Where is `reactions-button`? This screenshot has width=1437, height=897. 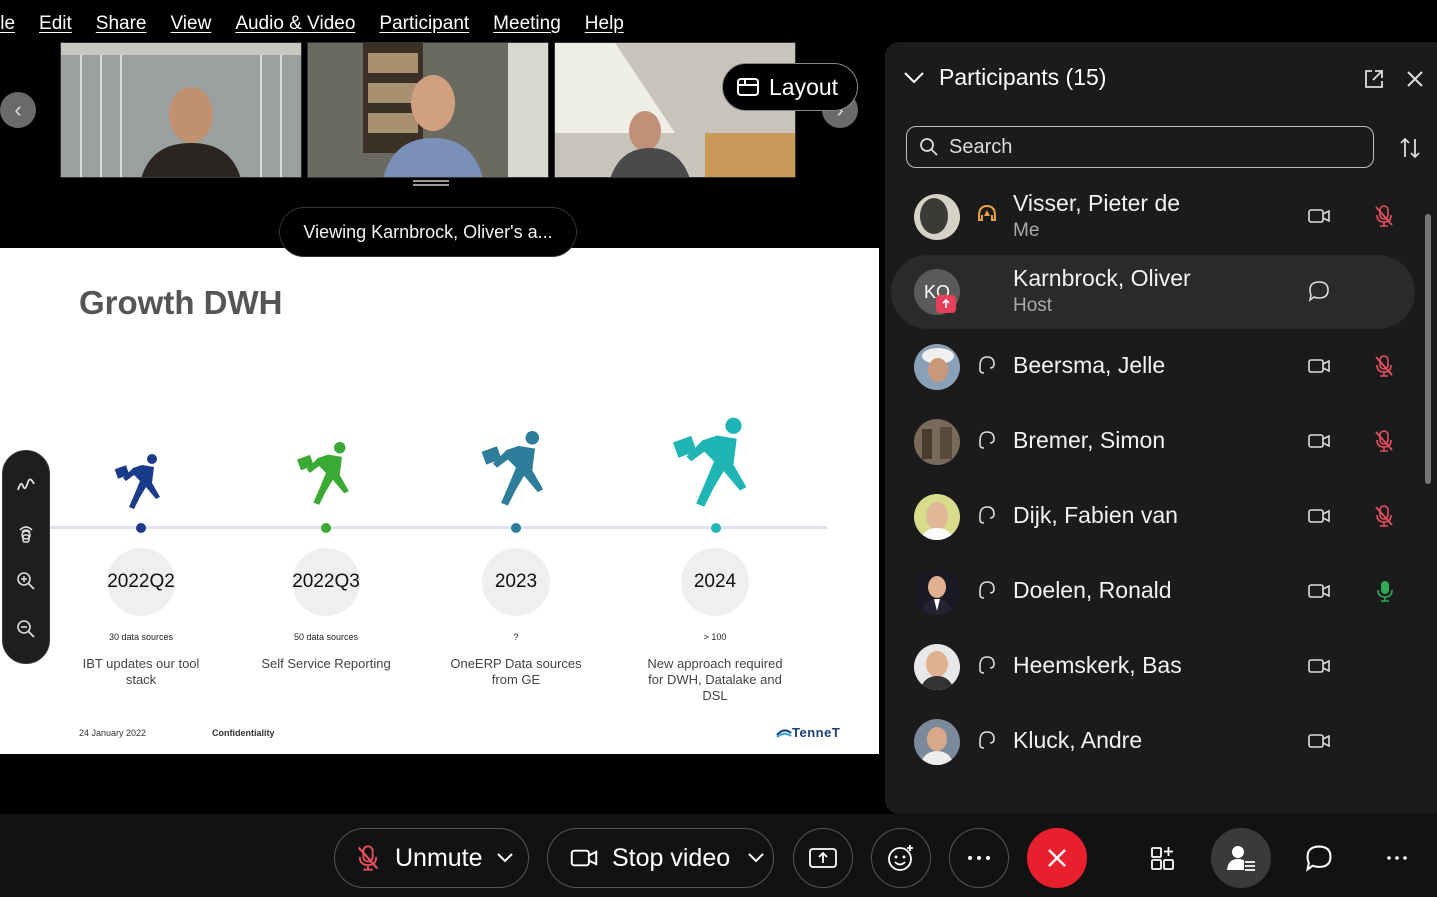
reactions-button is located at coordinates (901, 858).